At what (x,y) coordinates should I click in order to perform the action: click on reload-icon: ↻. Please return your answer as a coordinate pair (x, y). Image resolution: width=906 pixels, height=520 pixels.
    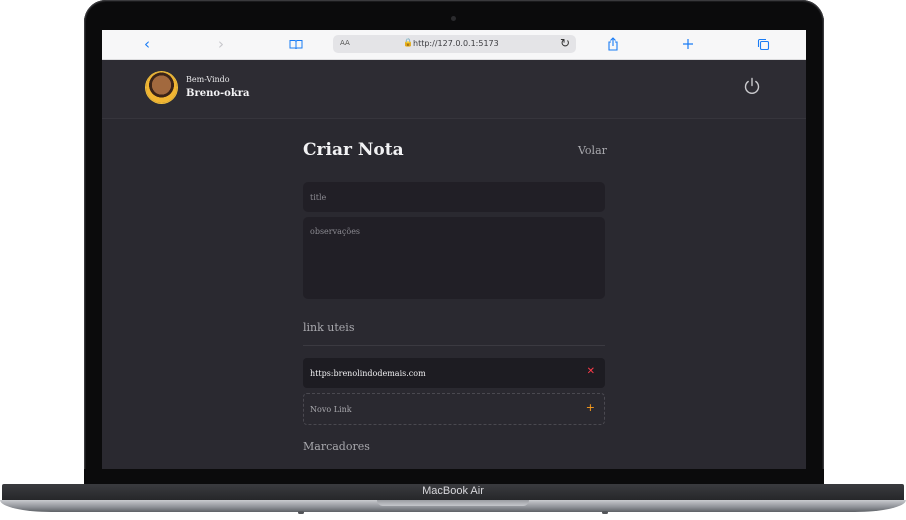
    Looking at the image, I should click on (565, 43).